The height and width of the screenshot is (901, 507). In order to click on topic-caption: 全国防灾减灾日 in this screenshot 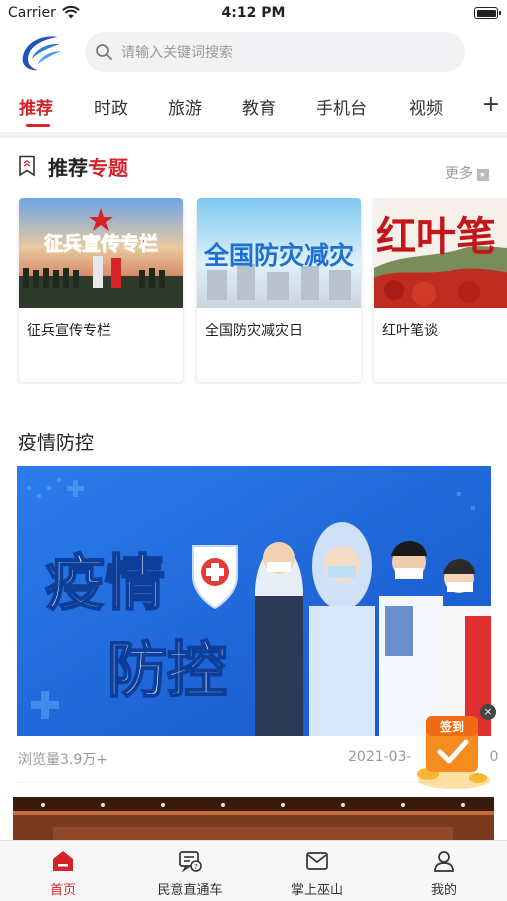, I will do `click(254, 331)`.